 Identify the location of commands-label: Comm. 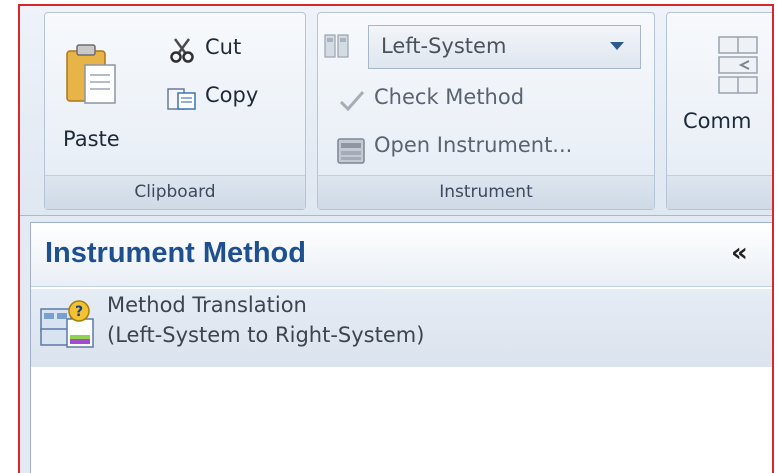
(717, 121).